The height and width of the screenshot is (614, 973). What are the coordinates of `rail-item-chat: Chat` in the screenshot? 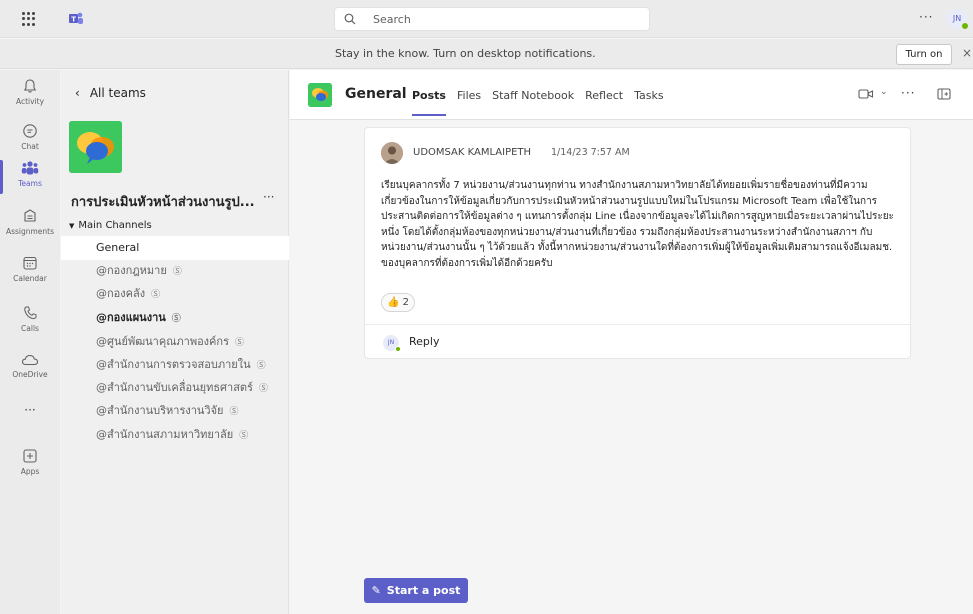 It's located at (30, 137).